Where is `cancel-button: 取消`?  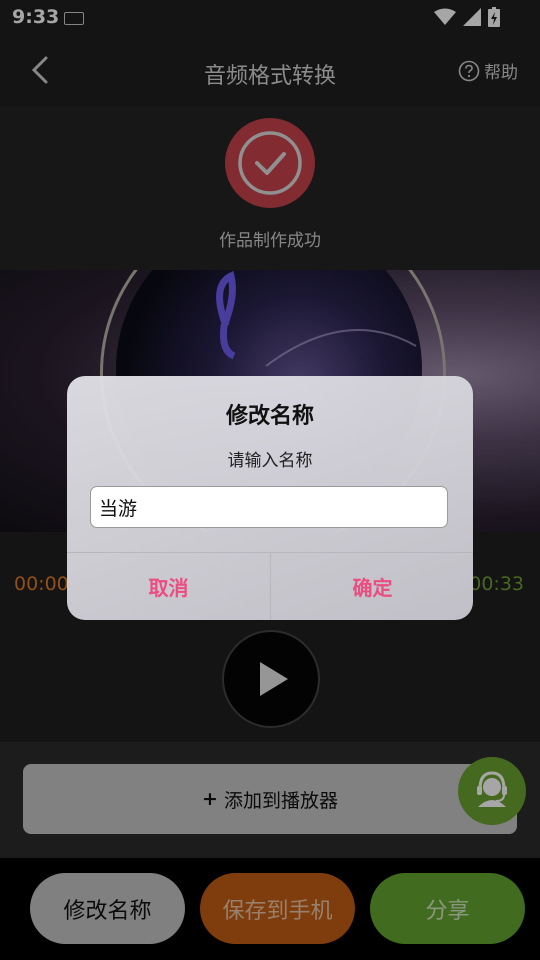 cancel-button: 取消 is located at coordinates (168, 586).